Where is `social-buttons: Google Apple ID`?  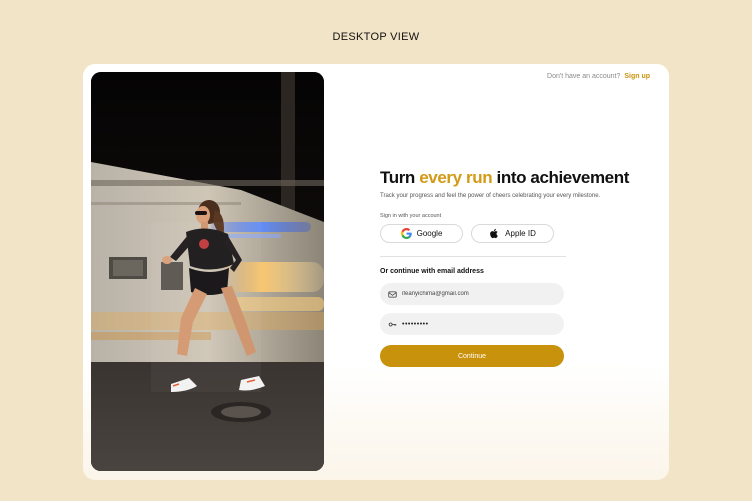 social-buttons: Google Apple ID is located at coordinates (473, 233).